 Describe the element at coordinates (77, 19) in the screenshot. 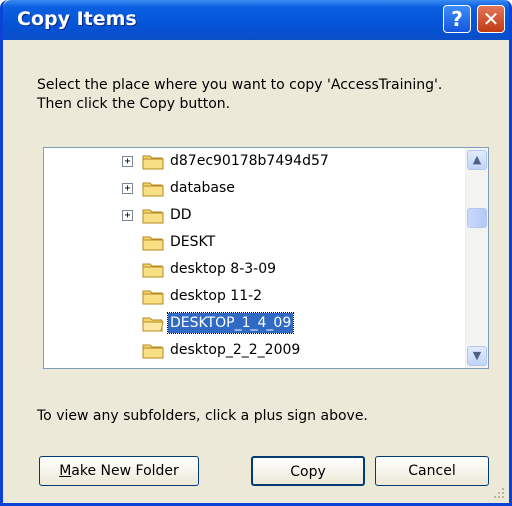

I see `dialog-title: Copy Items` at that location.